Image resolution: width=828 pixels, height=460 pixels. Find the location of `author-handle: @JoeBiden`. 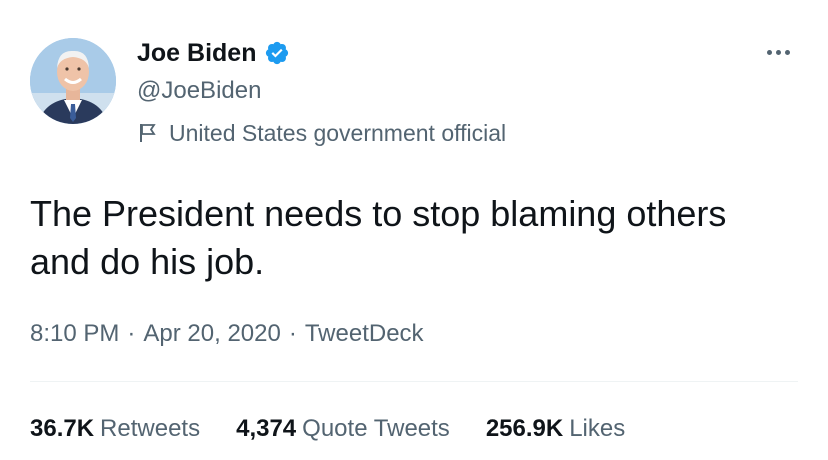

author-handle: @JoeBiden is located at coordinates (199, 91).